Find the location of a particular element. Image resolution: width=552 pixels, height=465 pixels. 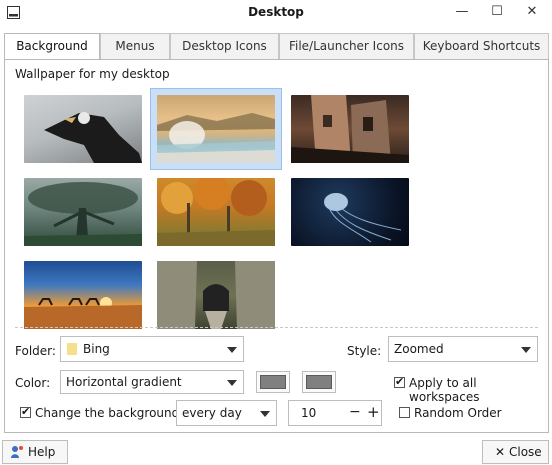

color2-button is located at coordinates (319, 382).